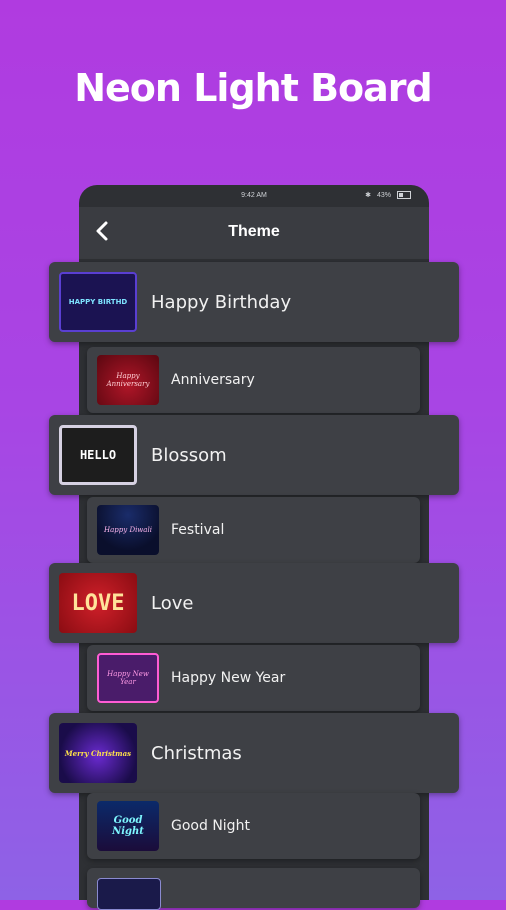  I want to click on theme-thumbnail: HAPPY BIRTHD, so click(98, 302).